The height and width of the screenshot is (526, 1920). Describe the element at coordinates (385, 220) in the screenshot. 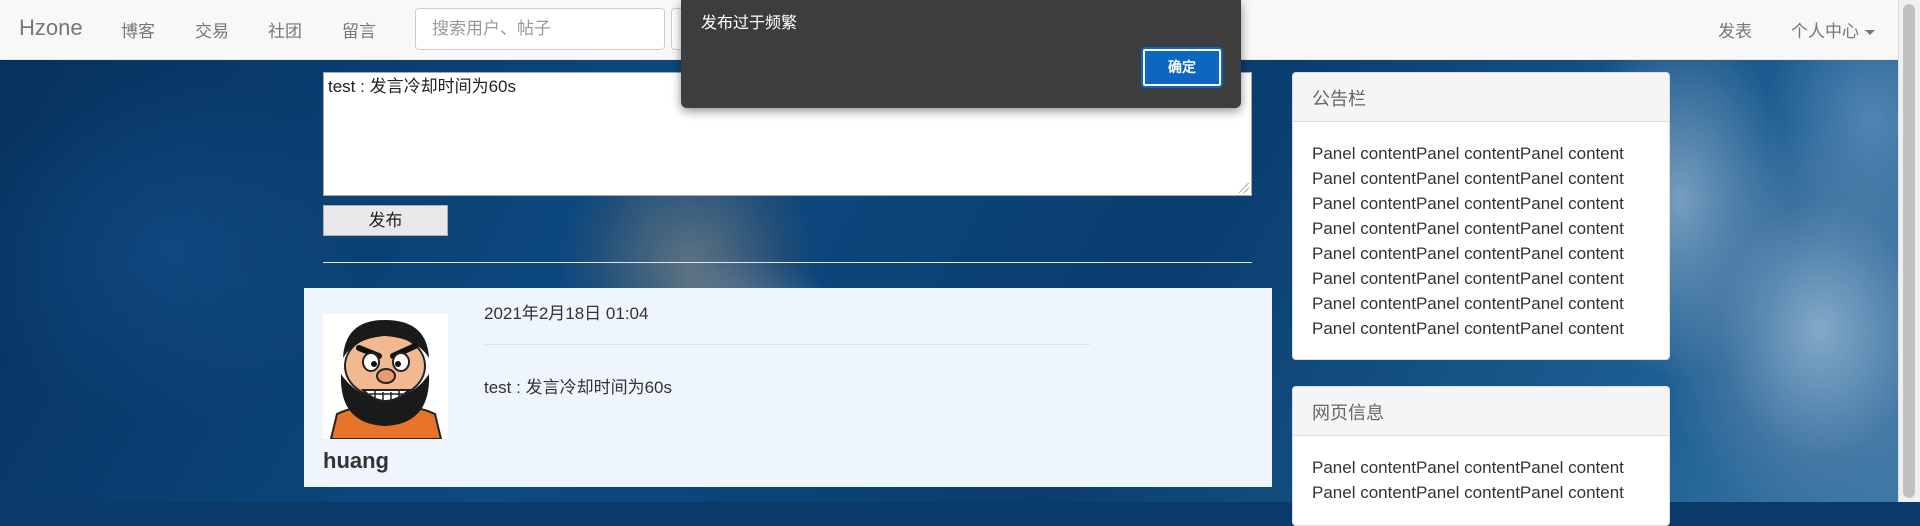

I see `publish-button: 发布` at that location.